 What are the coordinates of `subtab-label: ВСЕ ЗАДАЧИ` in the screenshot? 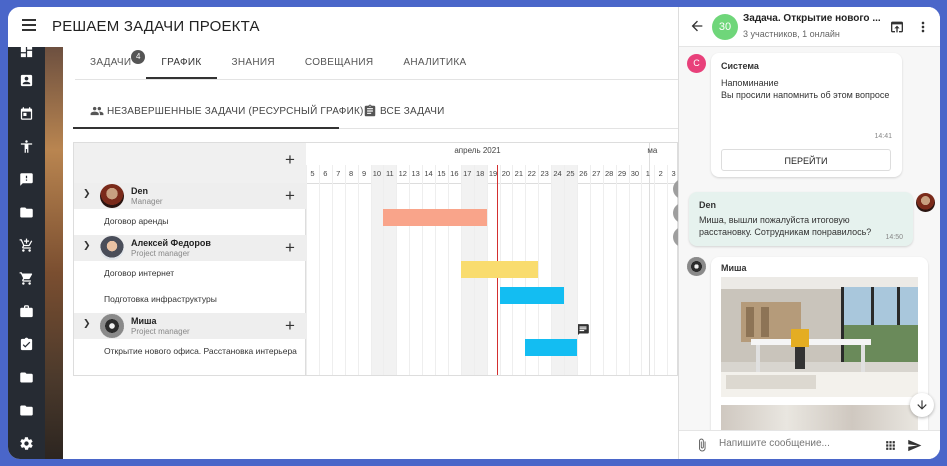 It's located at (412, 111).